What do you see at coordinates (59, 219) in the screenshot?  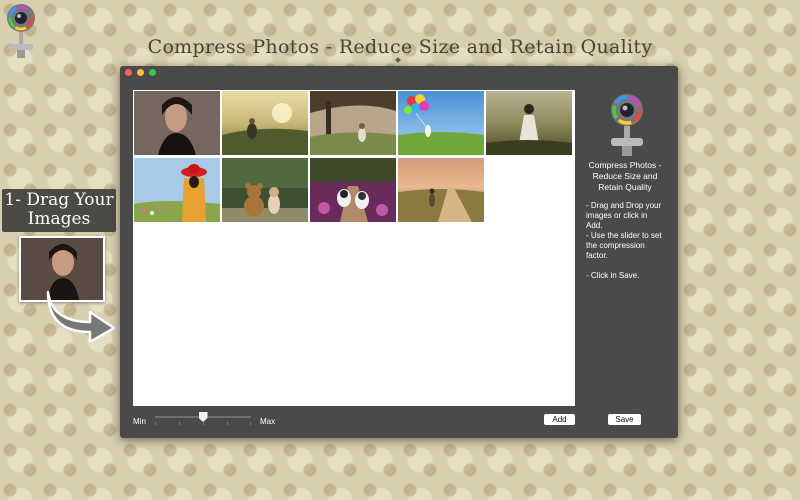 I see `promo-step-line2: Images` at bounding box center [59, 219].